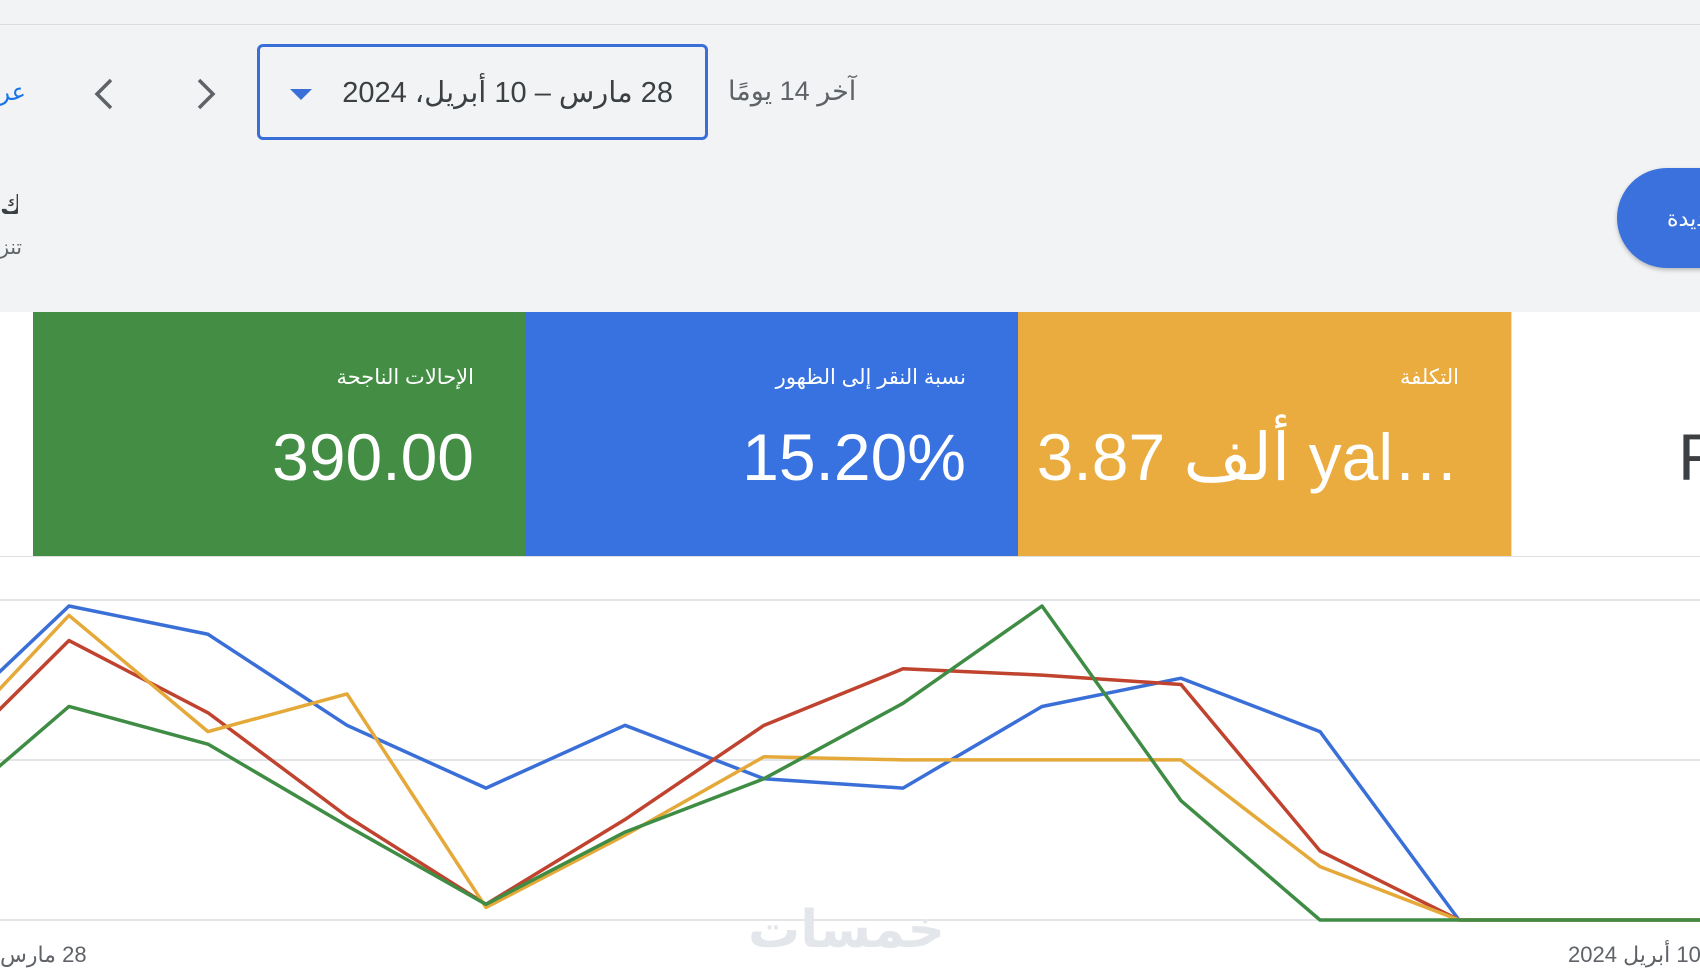  Describe the element at coordinates (847, 930) in the screenshot. I see `watermark-logo: خمسات` at that location.